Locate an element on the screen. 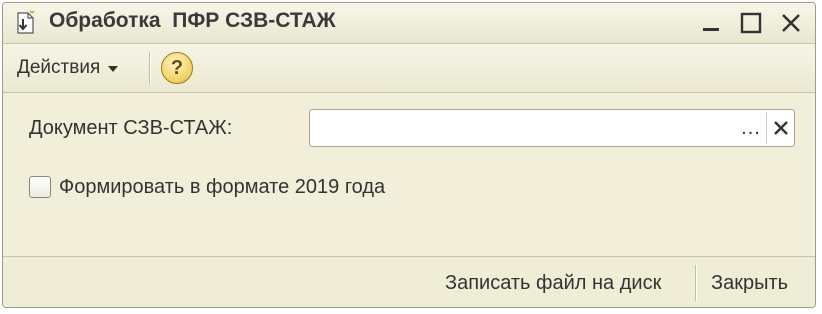  format-2019-label: Формировать в формате 2019 года is located at coordinates (222, 187).